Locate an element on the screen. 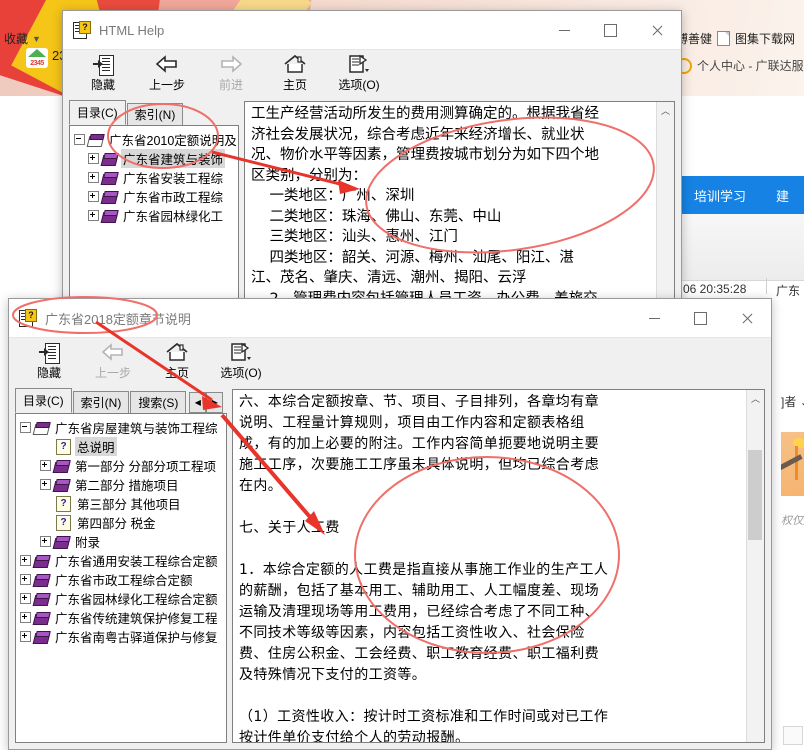 The height and width of the screenshot is (750, 804). open-book-icon is located at coordinates (95, 140).